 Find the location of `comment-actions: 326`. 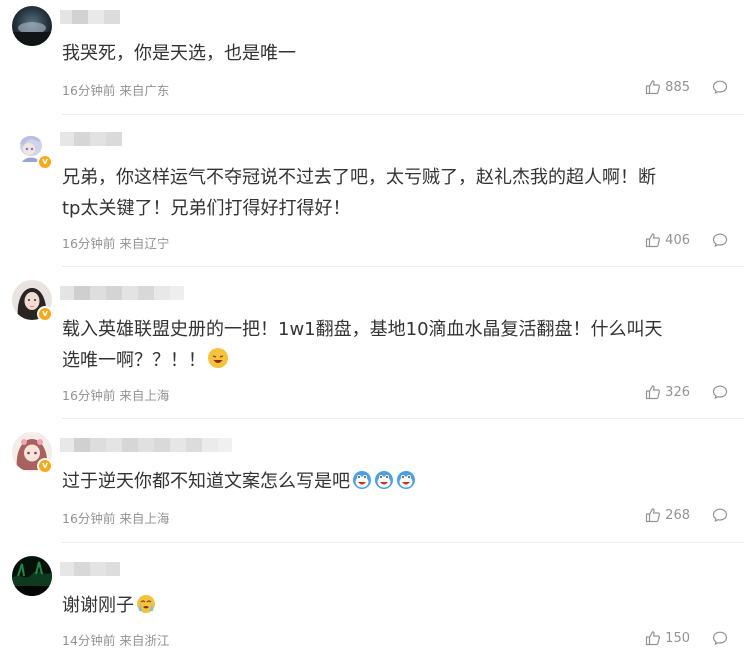

comment-actions: 326 is located at coordinates (686, 392).